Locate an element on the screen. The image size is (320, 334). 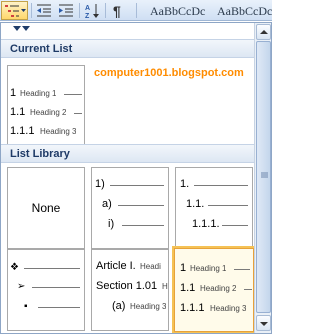
decrease-indent-icon is located at coordinates (44, 10).